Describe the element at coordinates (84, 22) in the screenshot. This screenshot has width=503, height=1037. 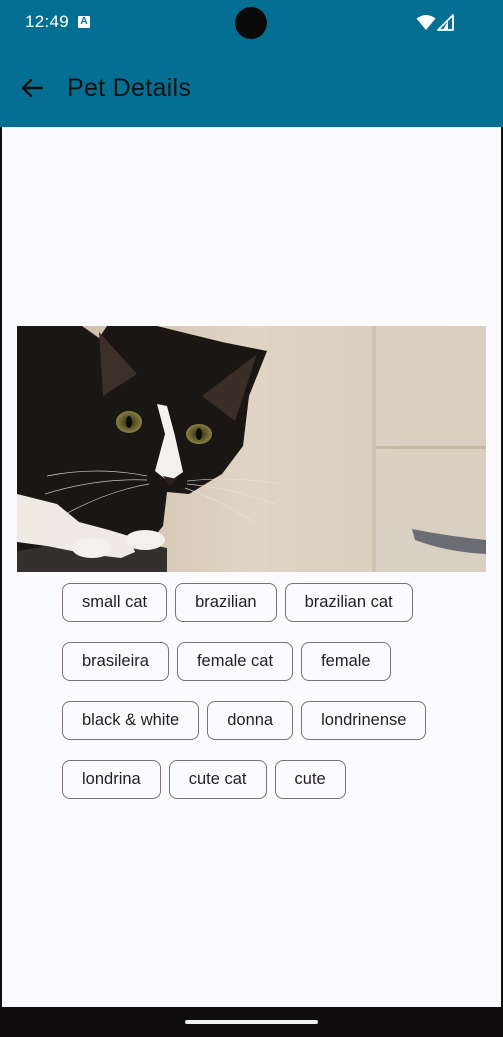
I see `notification-a-icon: A` at that location.